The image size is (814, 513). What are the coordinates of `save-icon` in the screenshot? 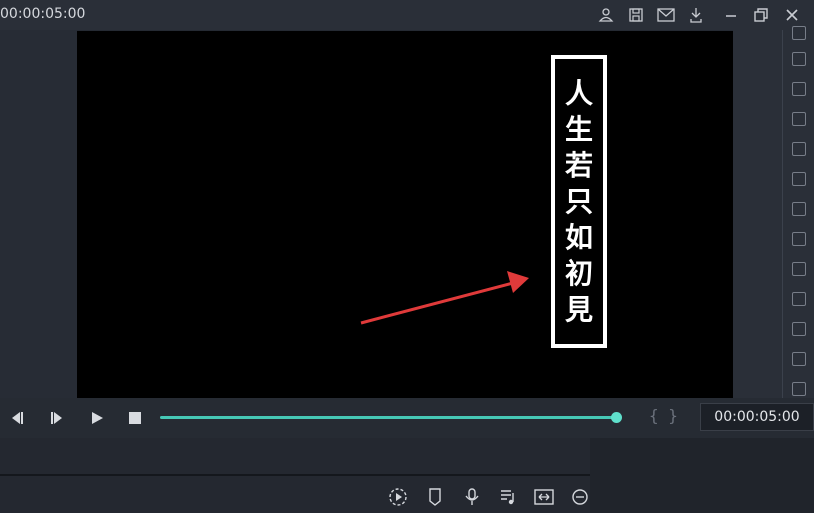 It's located at (636, 15).